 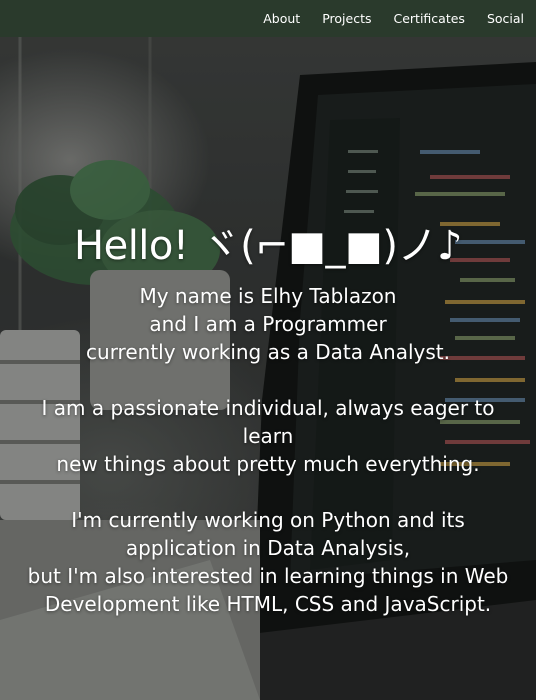 I want to click on nav-link-about: About, so click(x=281, y=18).